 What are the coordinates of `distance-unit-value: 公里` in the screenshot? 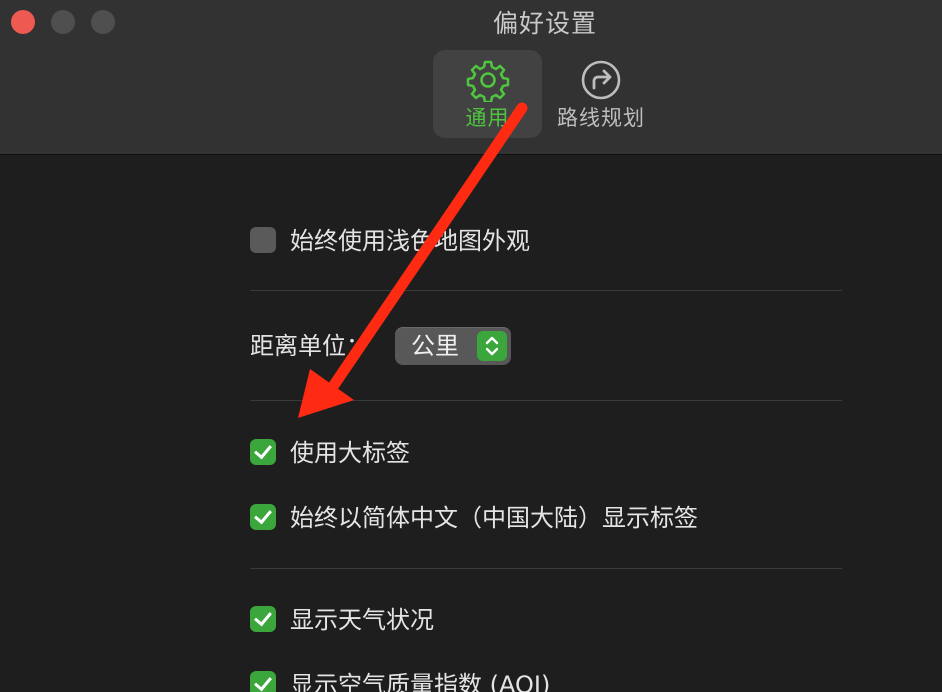 It's located at (435, 346).